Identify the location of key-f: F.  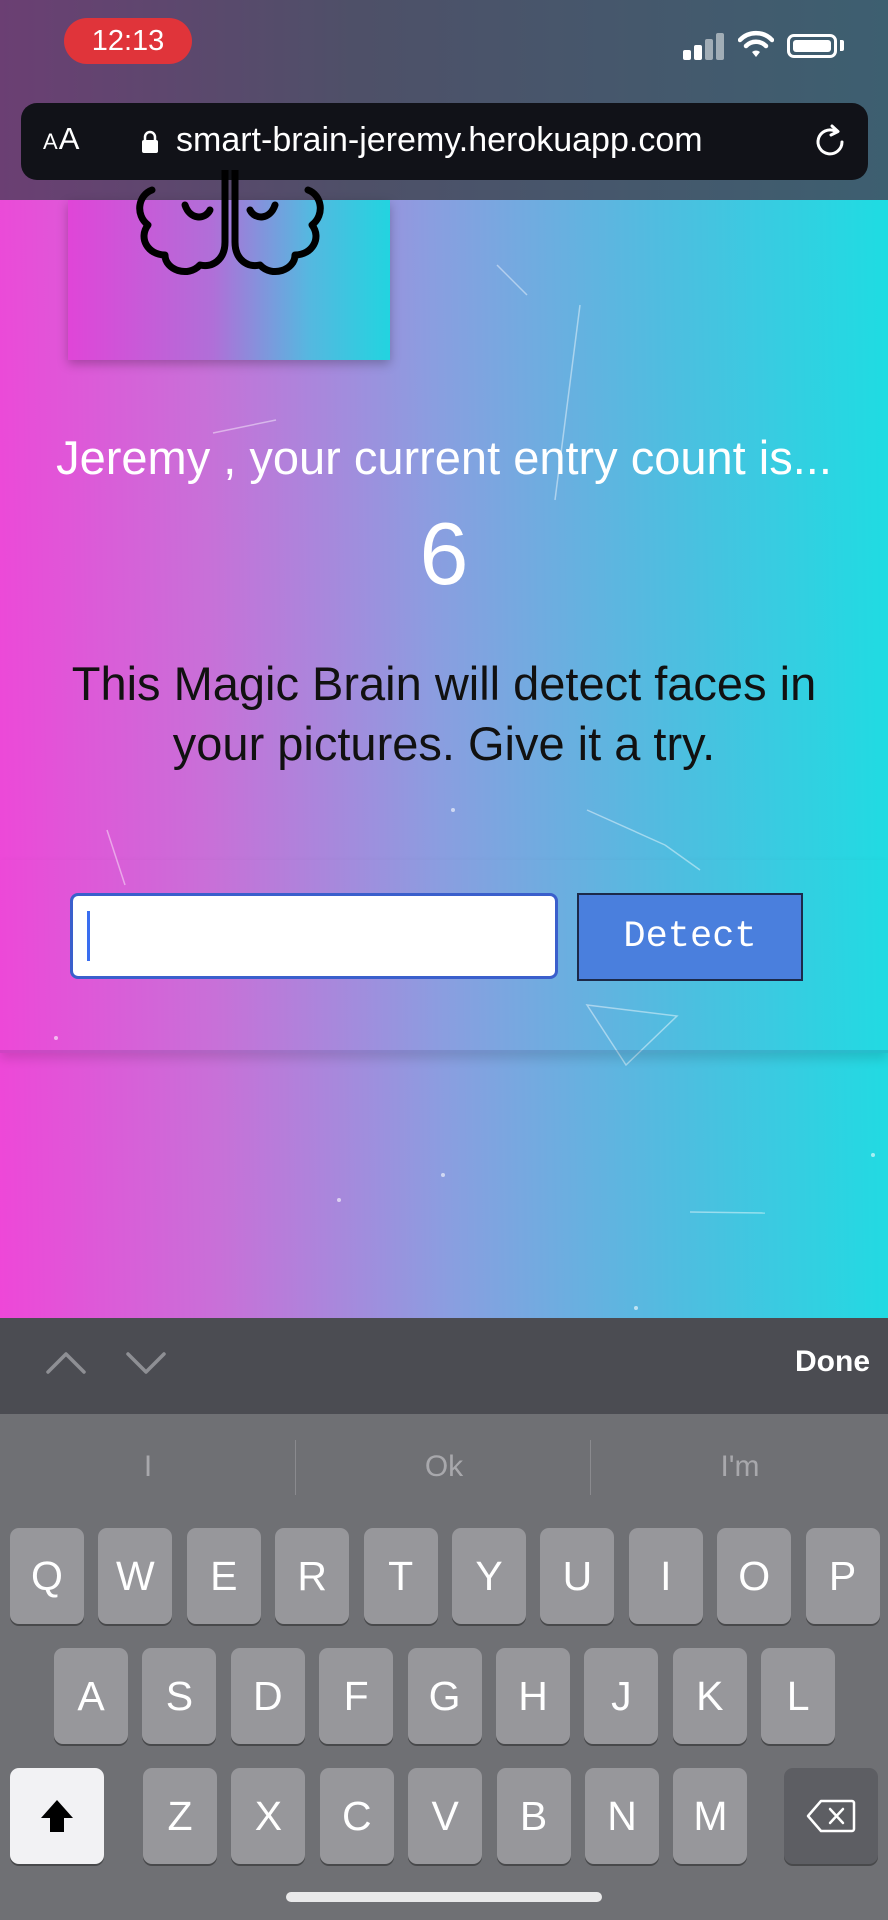
(356, 1696).